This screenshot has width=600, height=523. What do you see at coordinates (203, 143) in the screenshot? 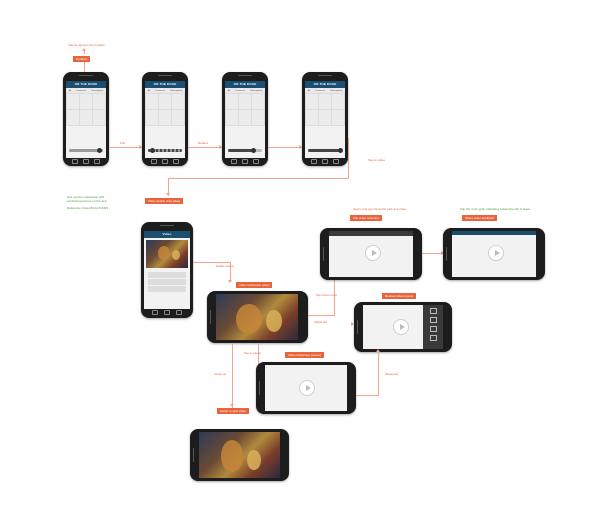
I see `note-reduce: Reduce` at bounding box center [203, 143].